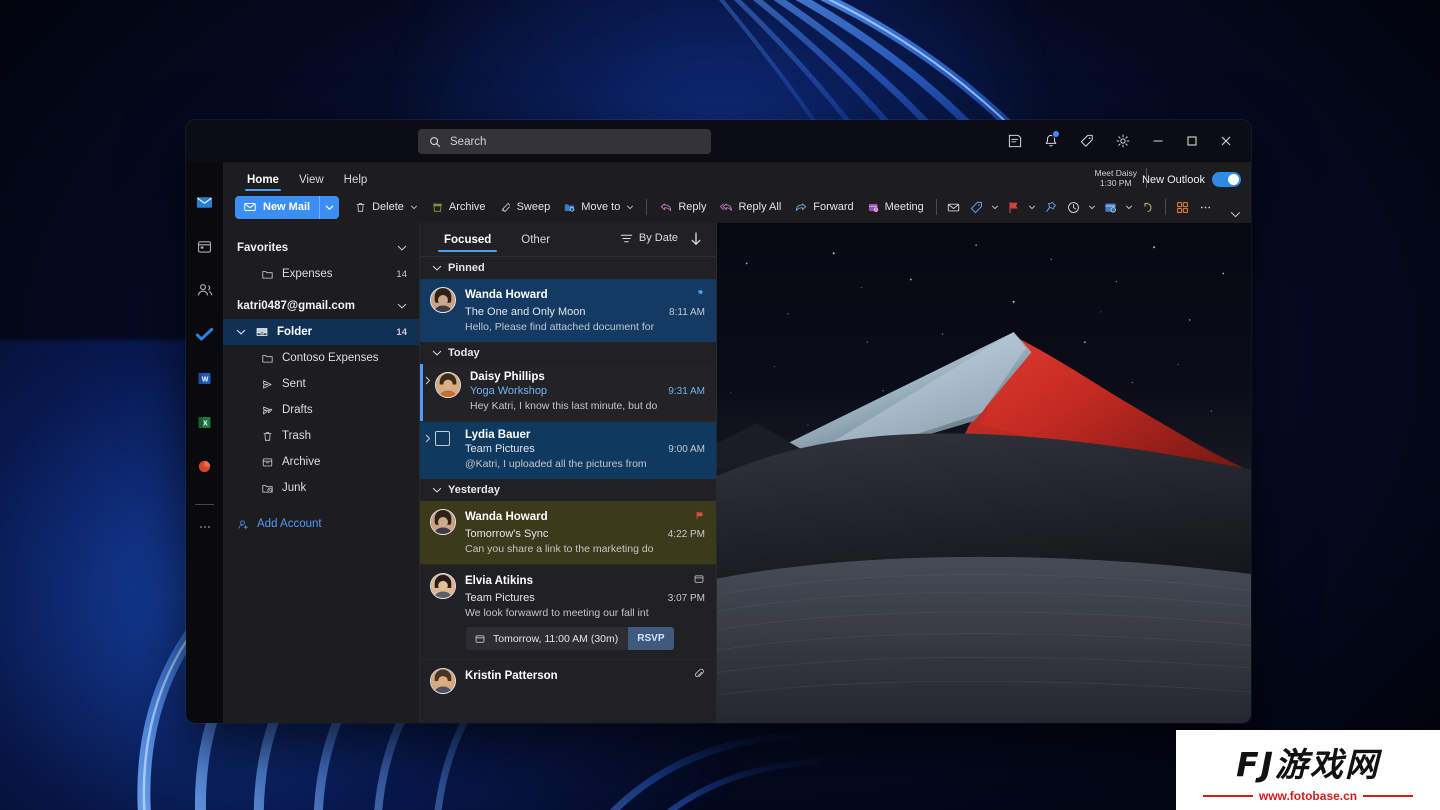 Image resolution: width=1440 pixels, height=810 pixels. What do you see at coordinates (321, 410) in the screenshot?
I see `sidebar-item-drafts: Drafts` at bounding box center [321, 410].